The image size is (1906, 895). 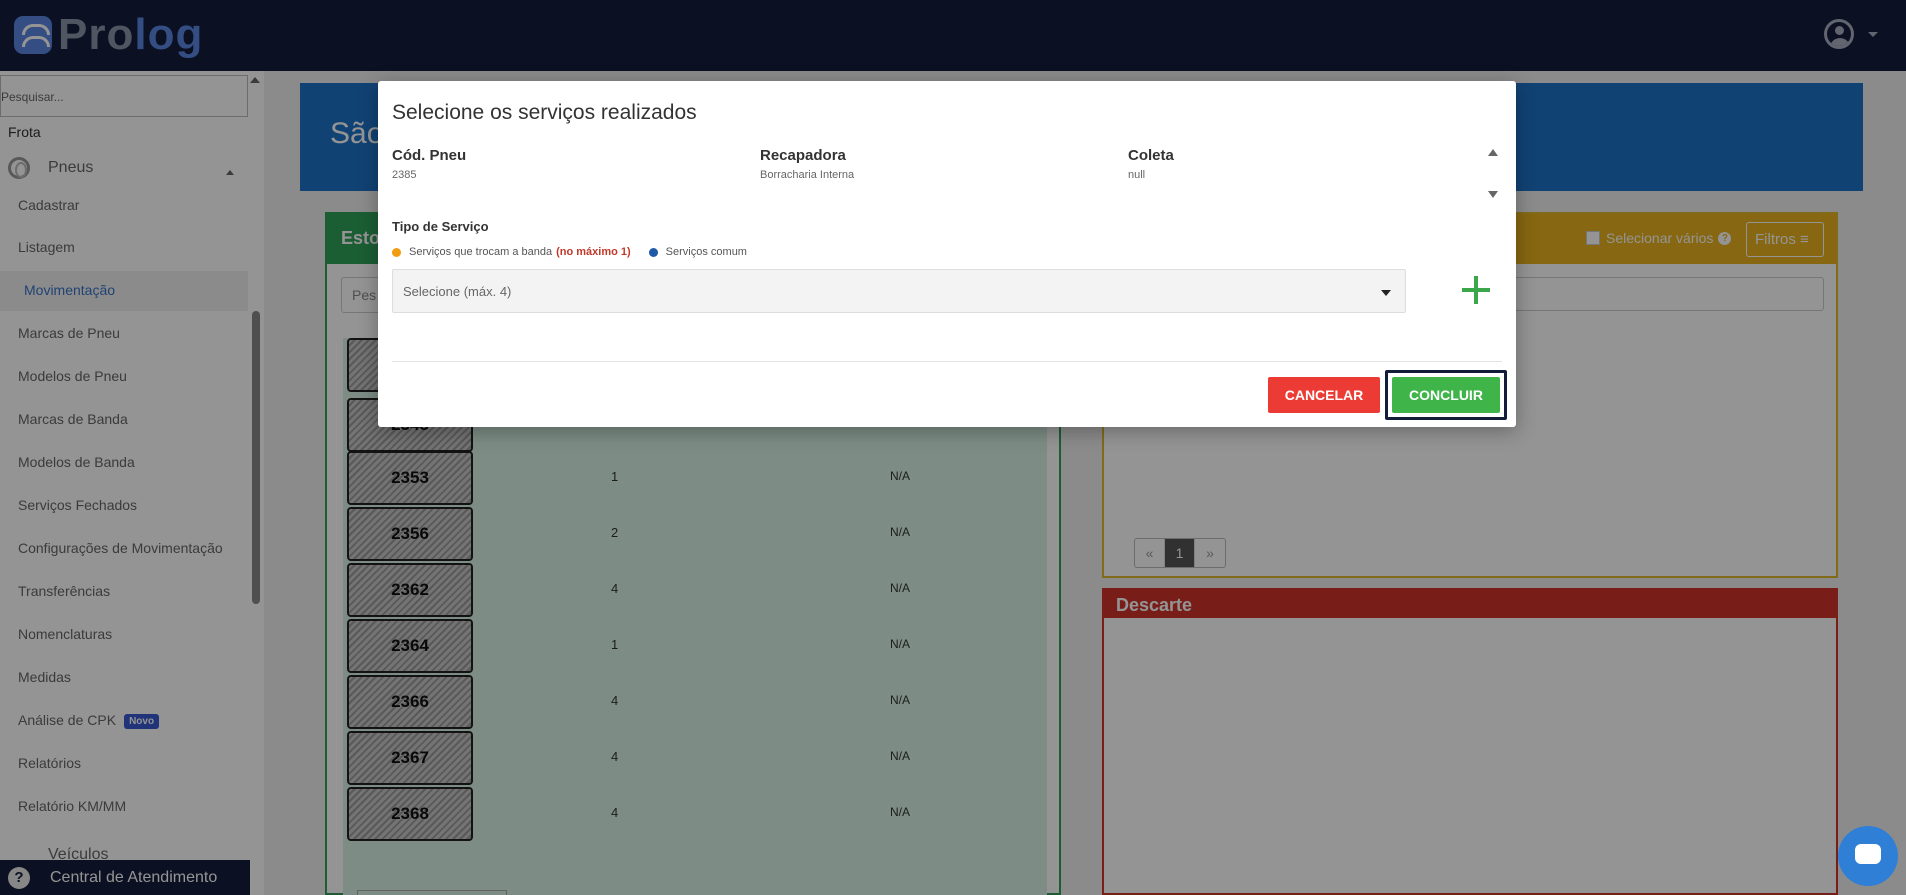 I want to click on cancel-button: CANCELAR, so click(x=1324, y=395).